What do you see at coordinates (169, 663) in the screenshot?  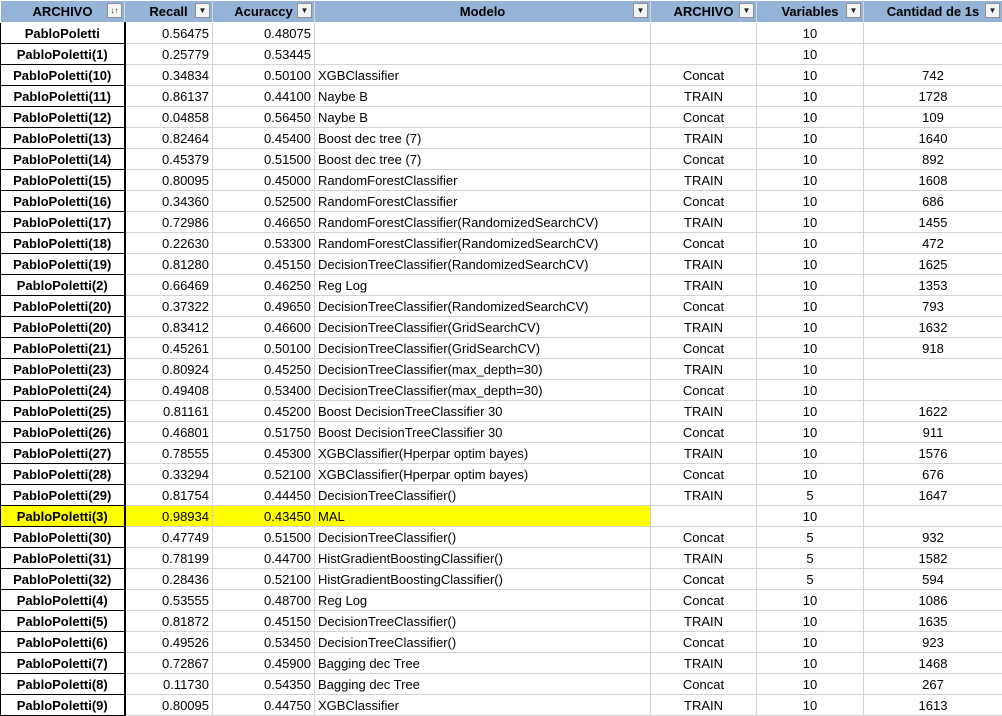 I see `cell-recall: 0.72867` at bounding box center [169, 663].